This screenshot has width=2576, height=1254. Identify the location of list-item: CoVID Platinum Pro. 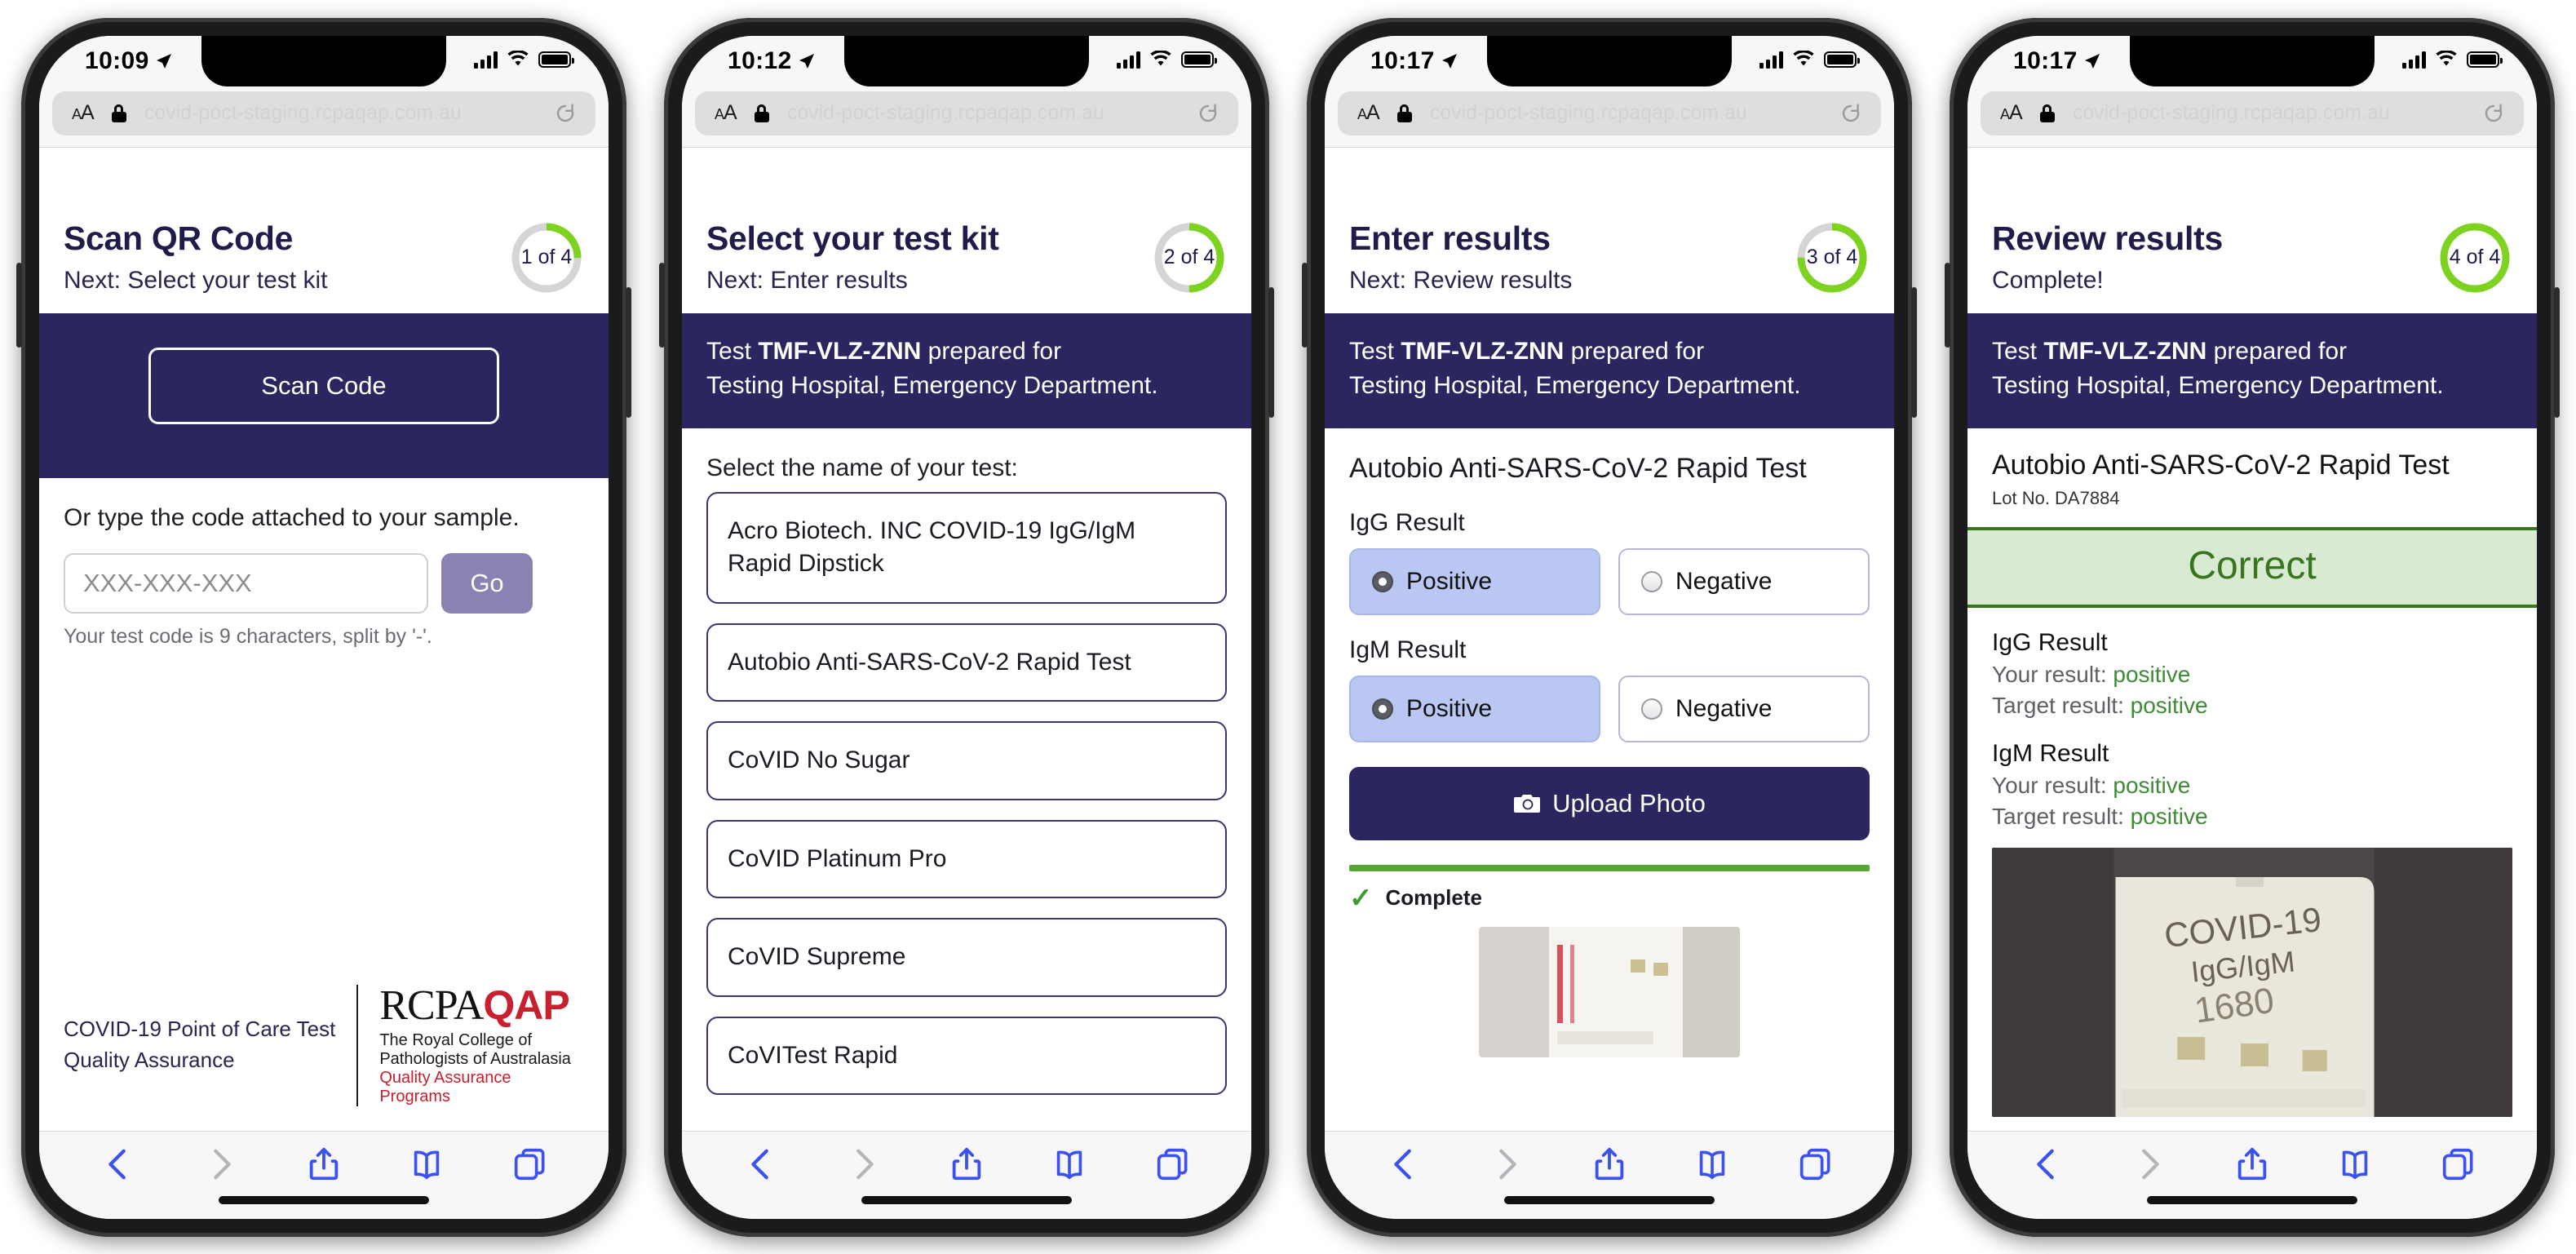
(966, 859).